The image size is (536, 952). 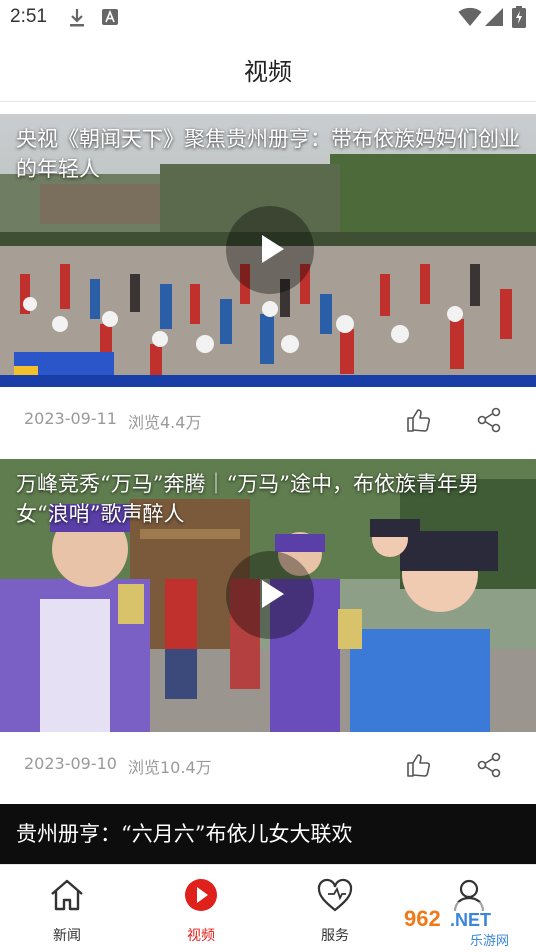 What do you see at coordinates (184, 834) in the screenshot?
I see `video-title: 贵州册亨：“六月六”布依儿女大联欢` at bounding box center [184, 834].